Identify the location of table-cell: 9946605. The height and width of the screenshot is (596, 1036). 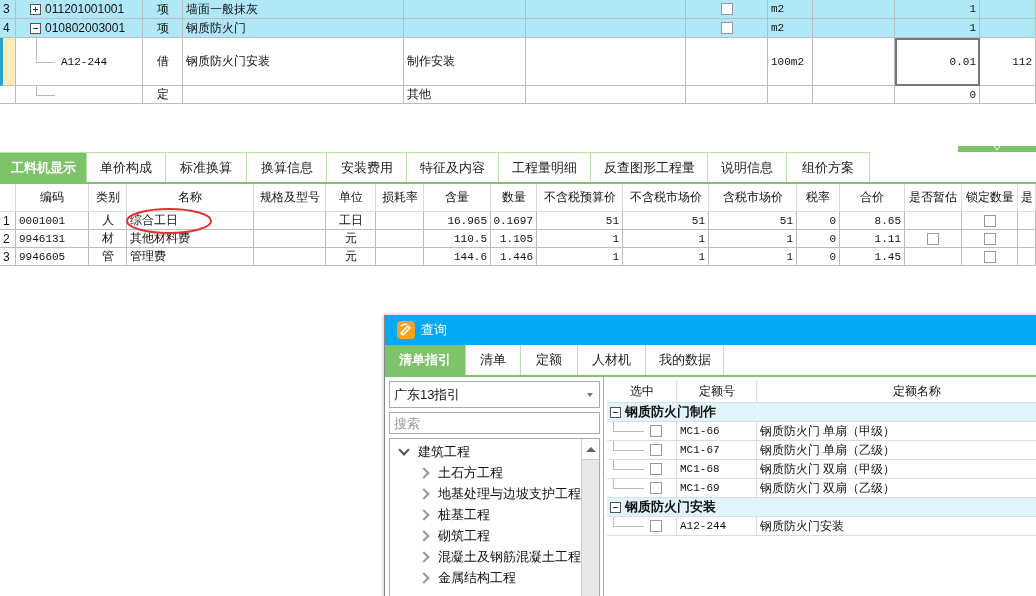
(52, 257).